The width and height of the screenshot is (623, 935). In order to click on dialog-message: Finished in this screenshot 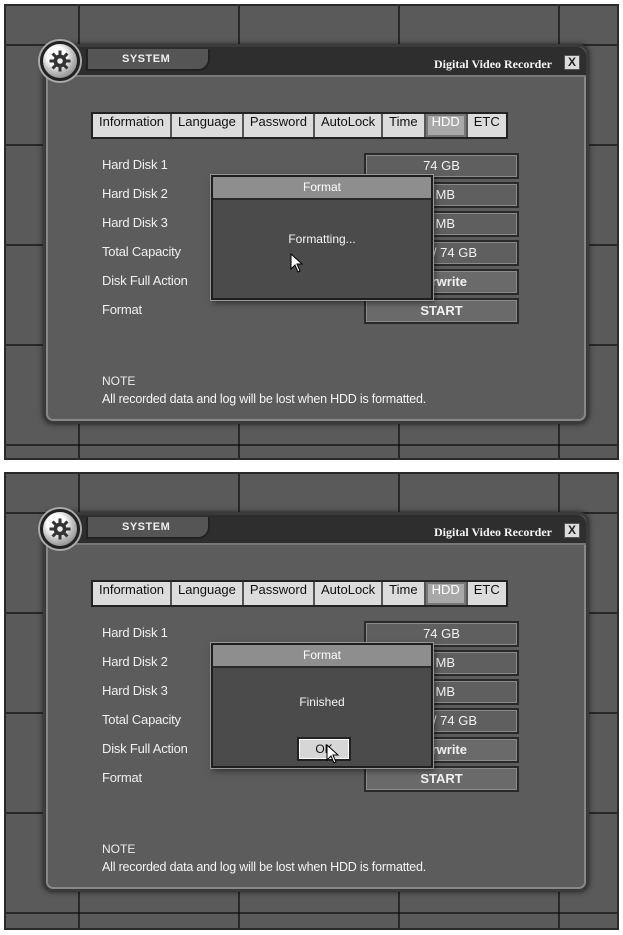, I will do `click(322, 702)`.